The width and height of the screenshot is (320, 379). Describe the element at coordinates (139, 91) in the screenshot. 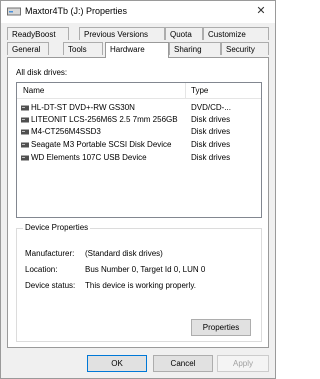

I see `list-header: Name Type` at that location.